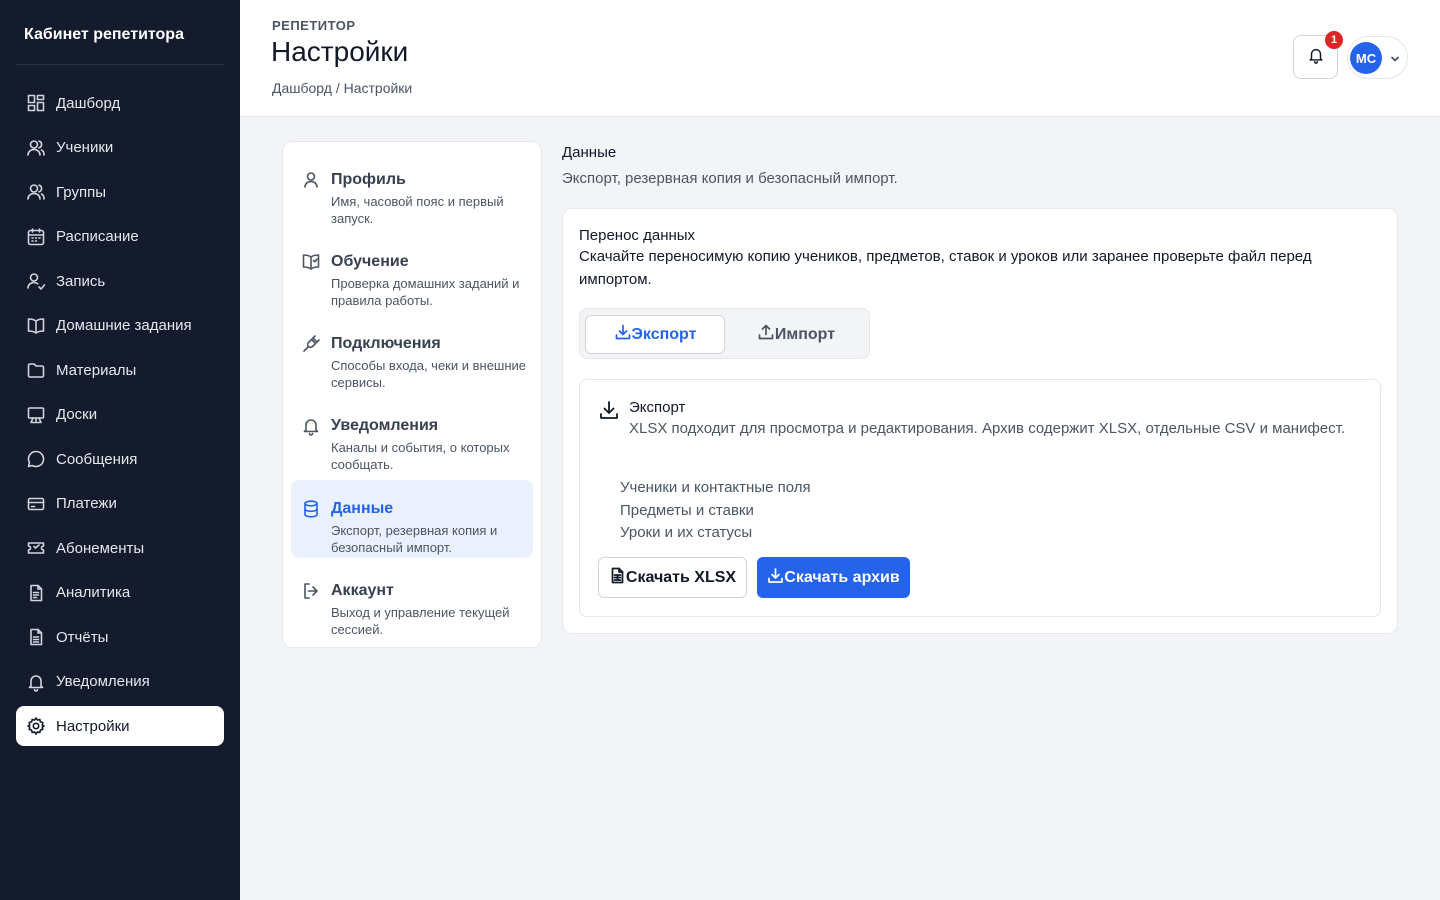  Describe the element at coordinates (103, 681) in the screenshot. I see `sidebar-item-label: Уведомления` at that location.